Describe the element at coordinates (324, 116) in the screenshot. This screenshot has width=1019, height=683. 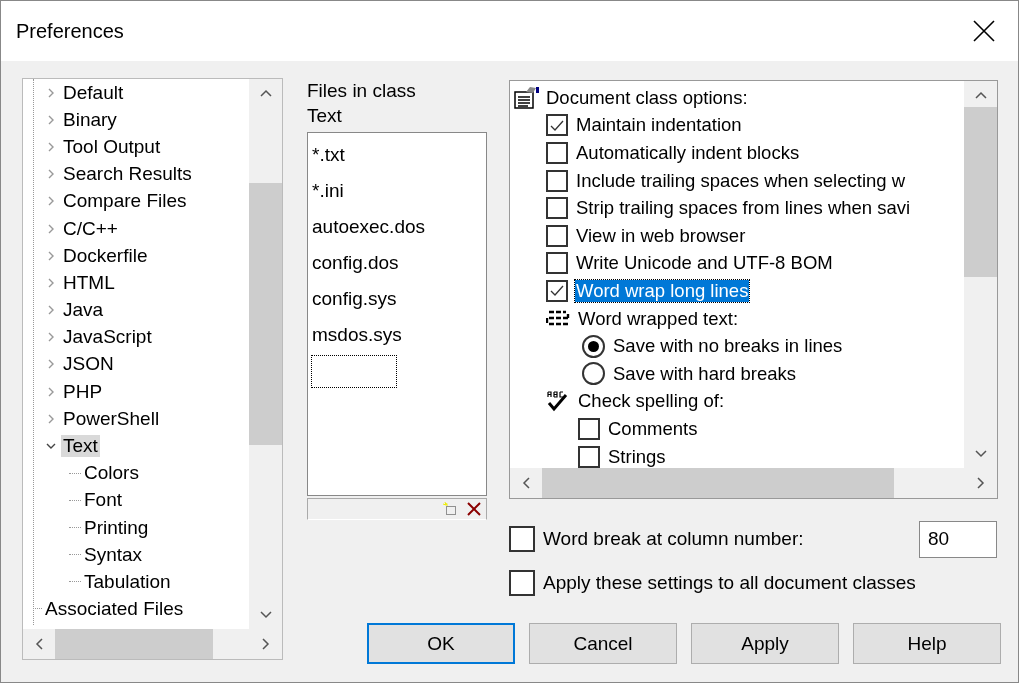
I see `class-name-label: Text` at that location.